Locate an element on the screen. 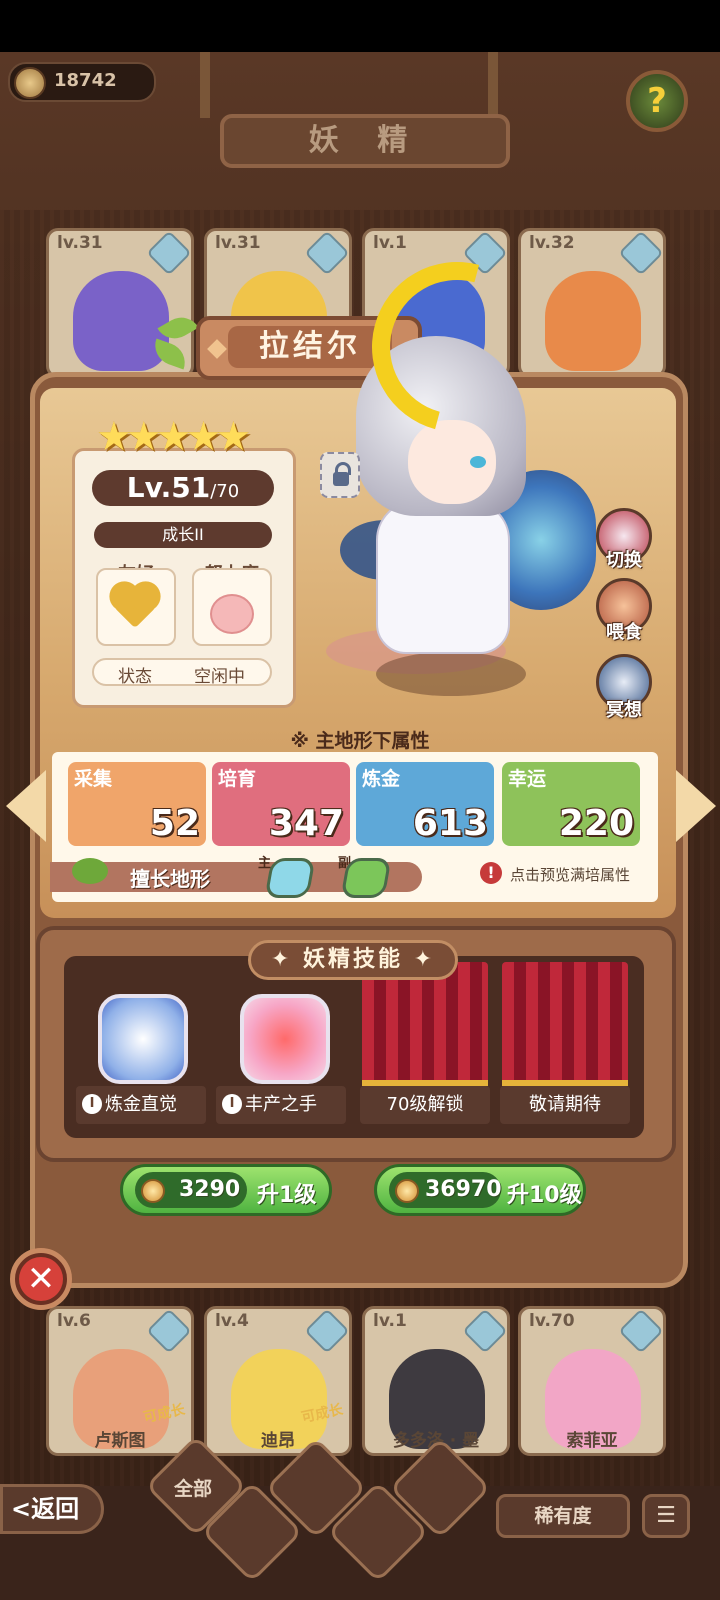 The height and width of the screenshot is (1600, 720). level-up-label: 升10级 is located at coordinates (544, 1195).